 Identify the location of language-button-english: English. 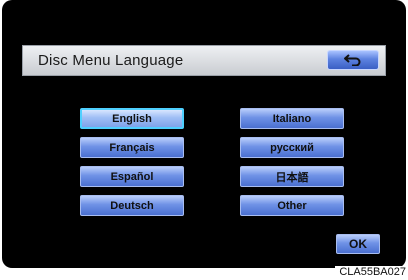
(132, 118).